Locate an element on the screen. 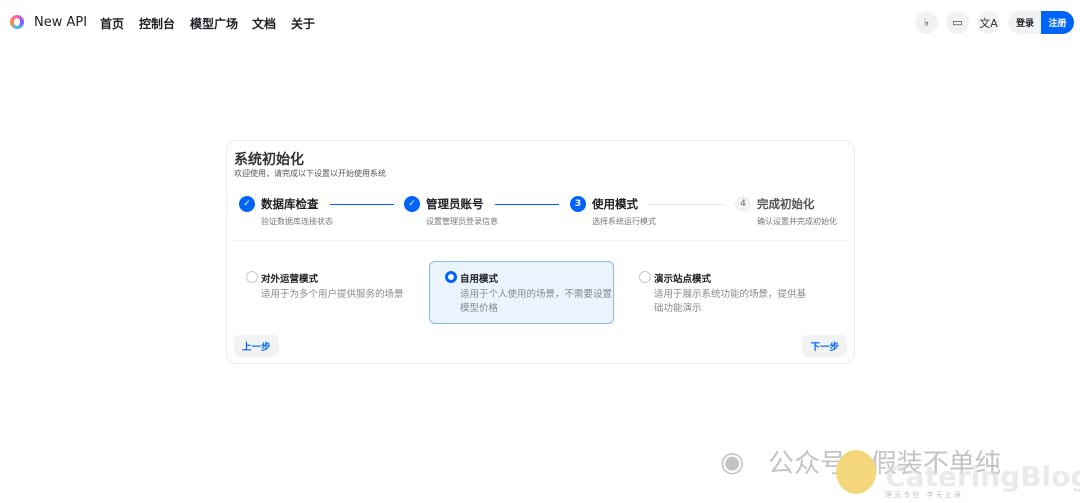 This screenshot has height=503, width=1080. step-number: 3 is located at coordinates (578, 204).